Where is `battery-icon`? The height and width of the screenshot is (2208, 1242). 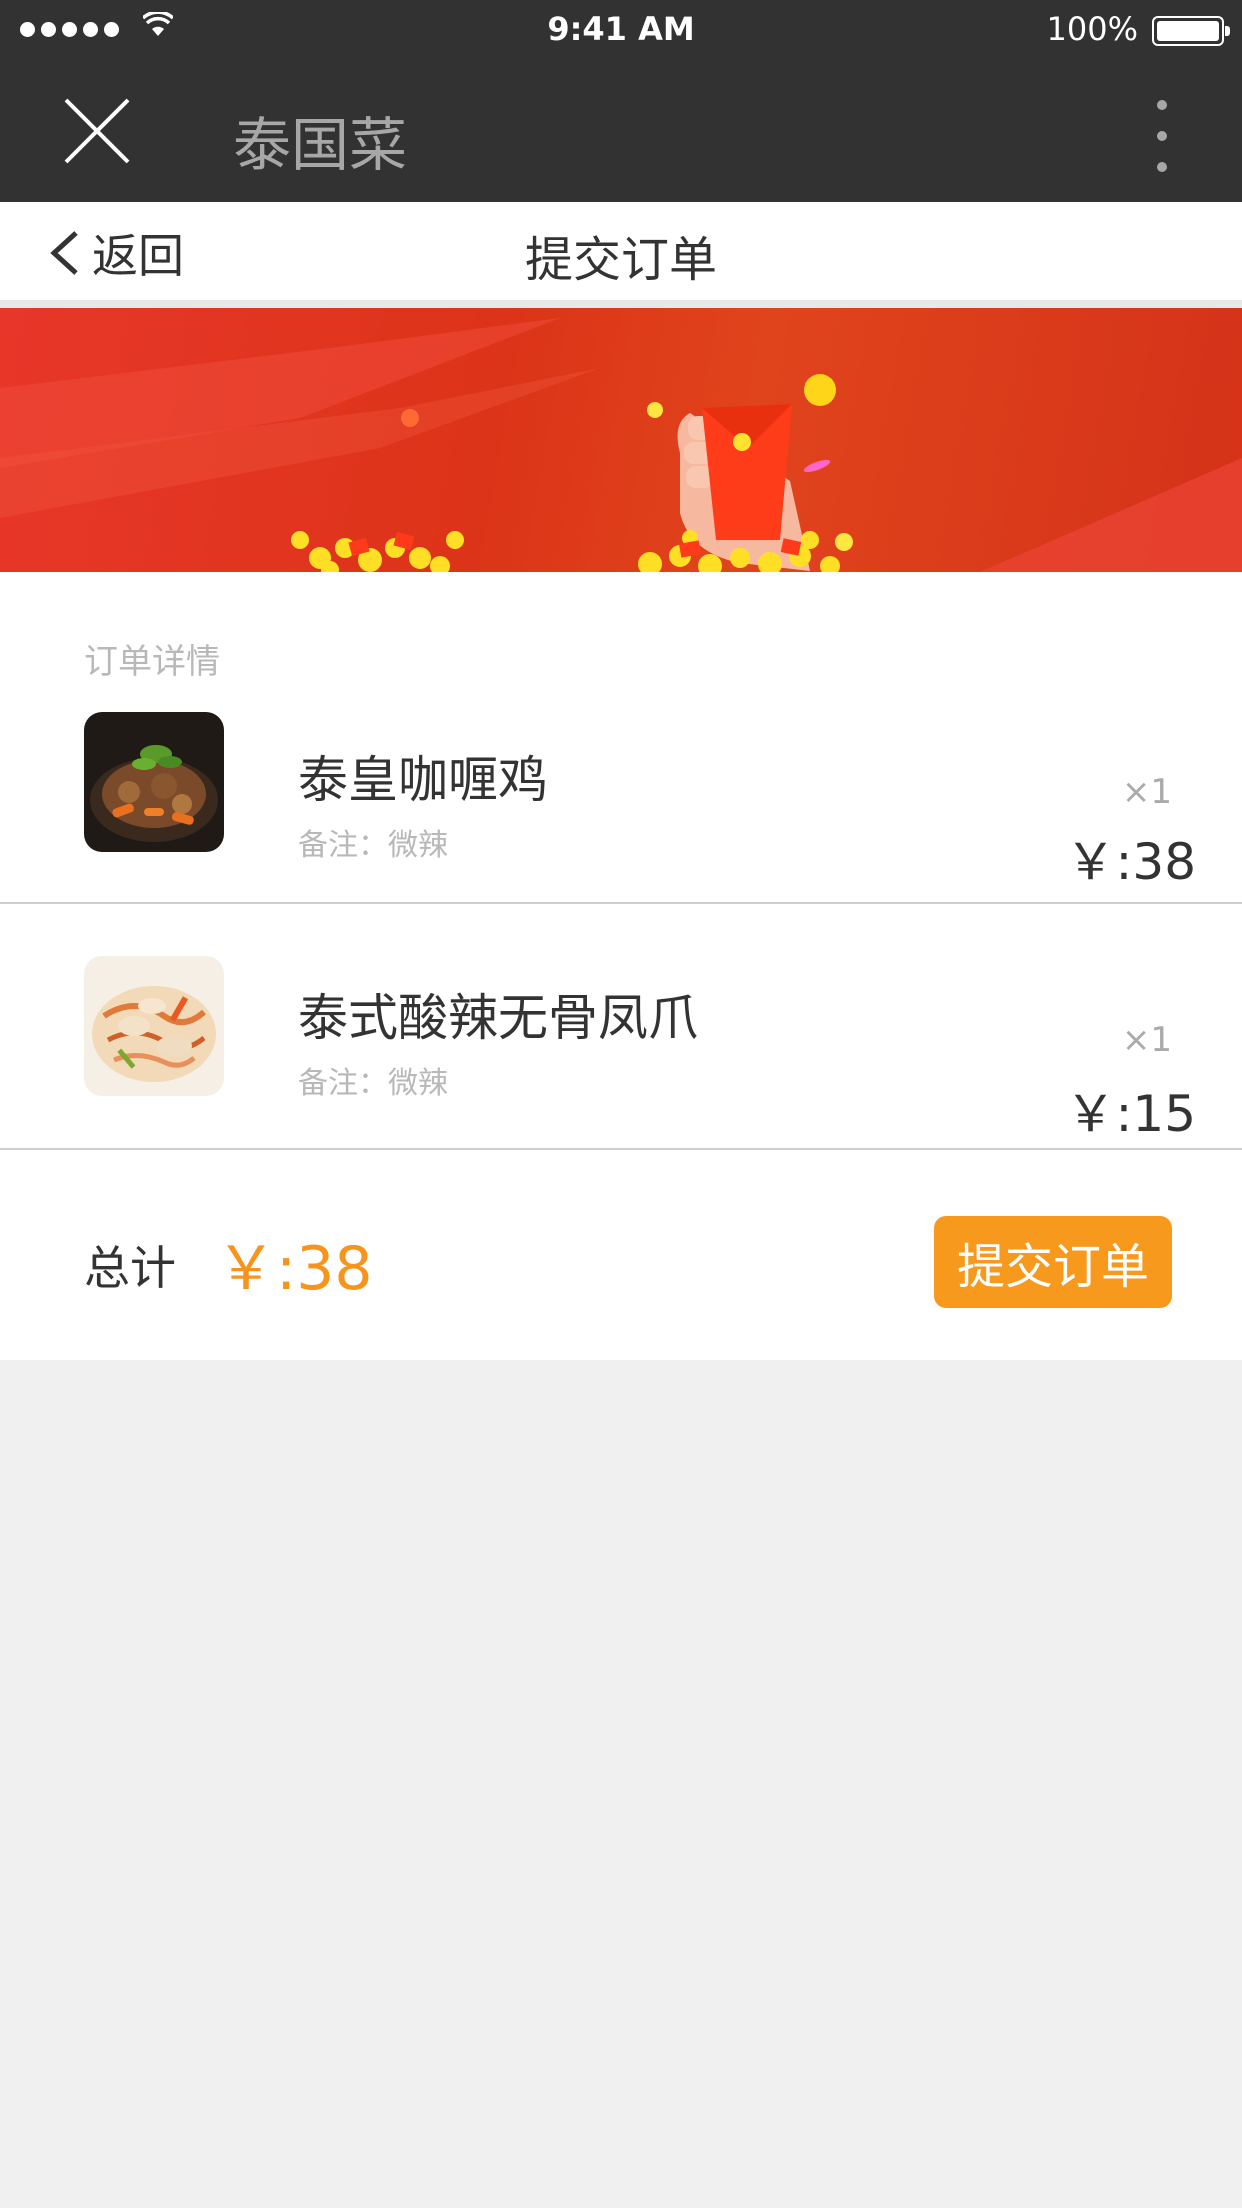 battery-icon is located at coordinates (1191, 31).